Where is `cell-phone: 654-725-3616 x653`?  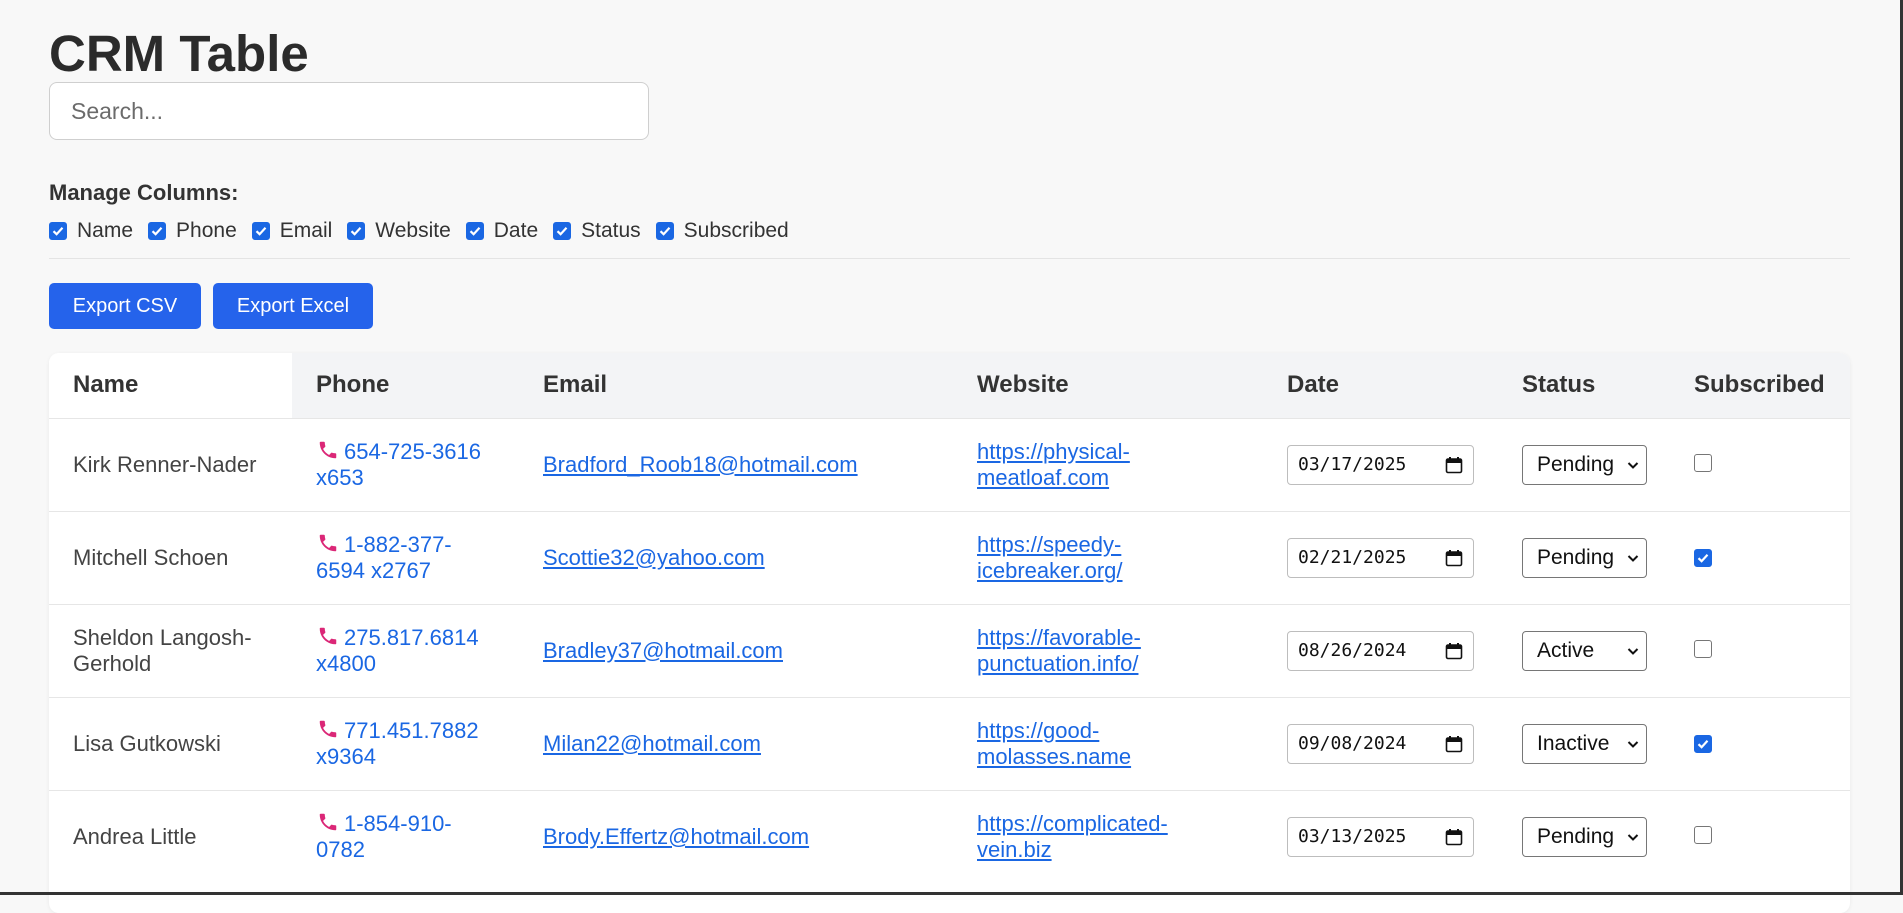 cell-phone: 654-725-3616 x653 is located at coordinates (405, 464).